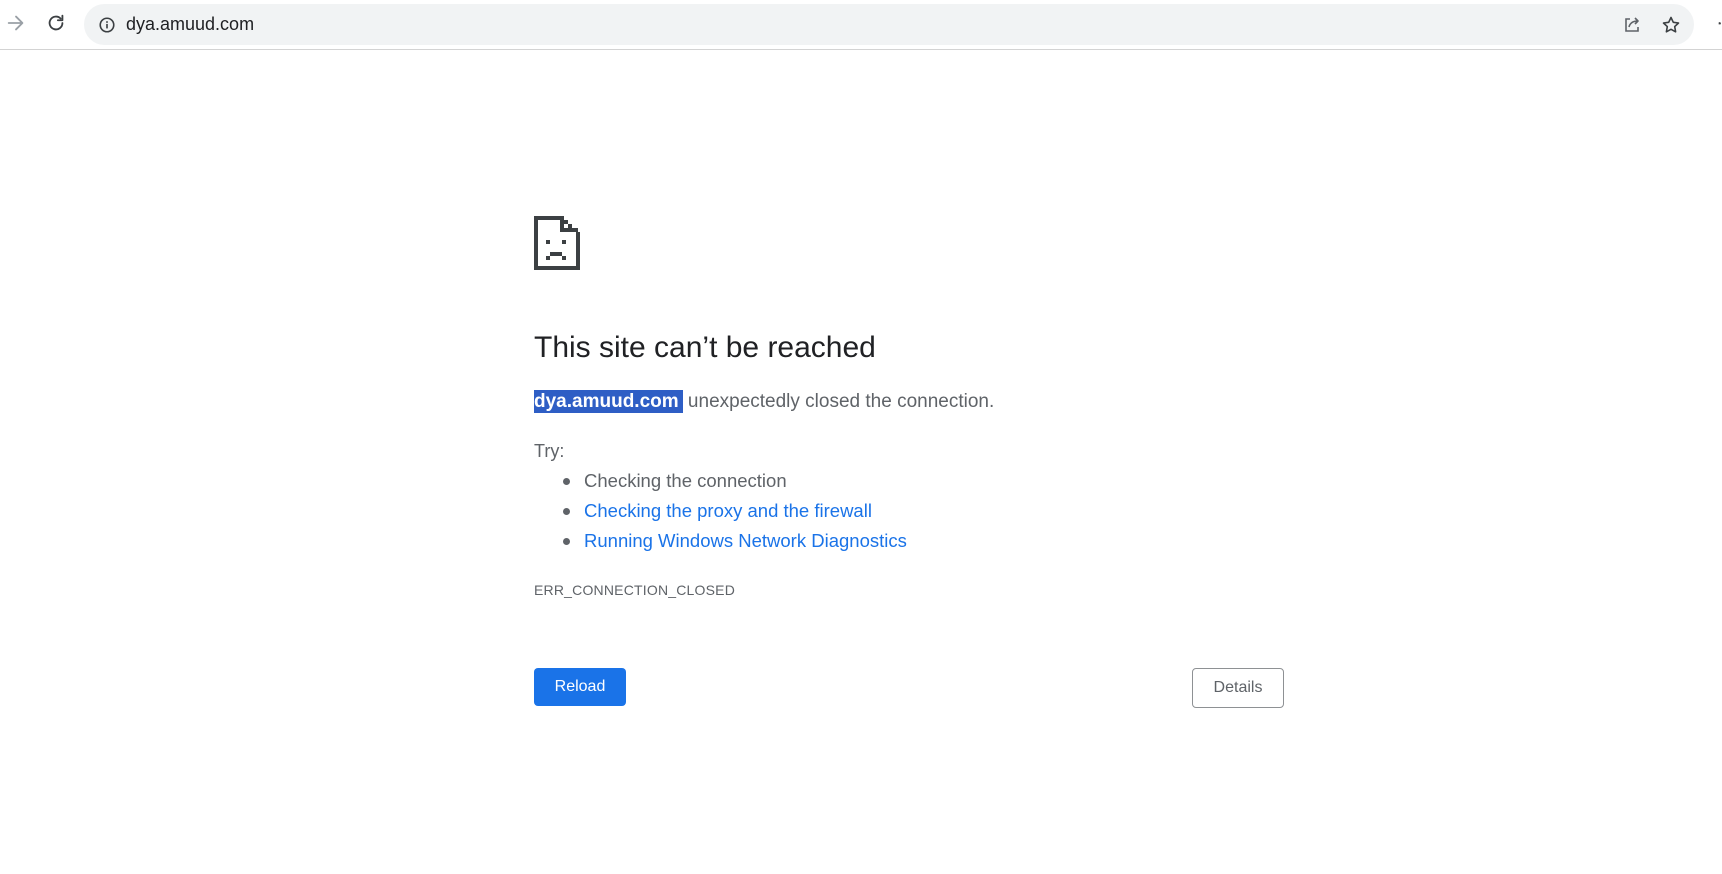  I want to click on error-code: ERR_CONNECTION_CLOSED, so click(635, 590).